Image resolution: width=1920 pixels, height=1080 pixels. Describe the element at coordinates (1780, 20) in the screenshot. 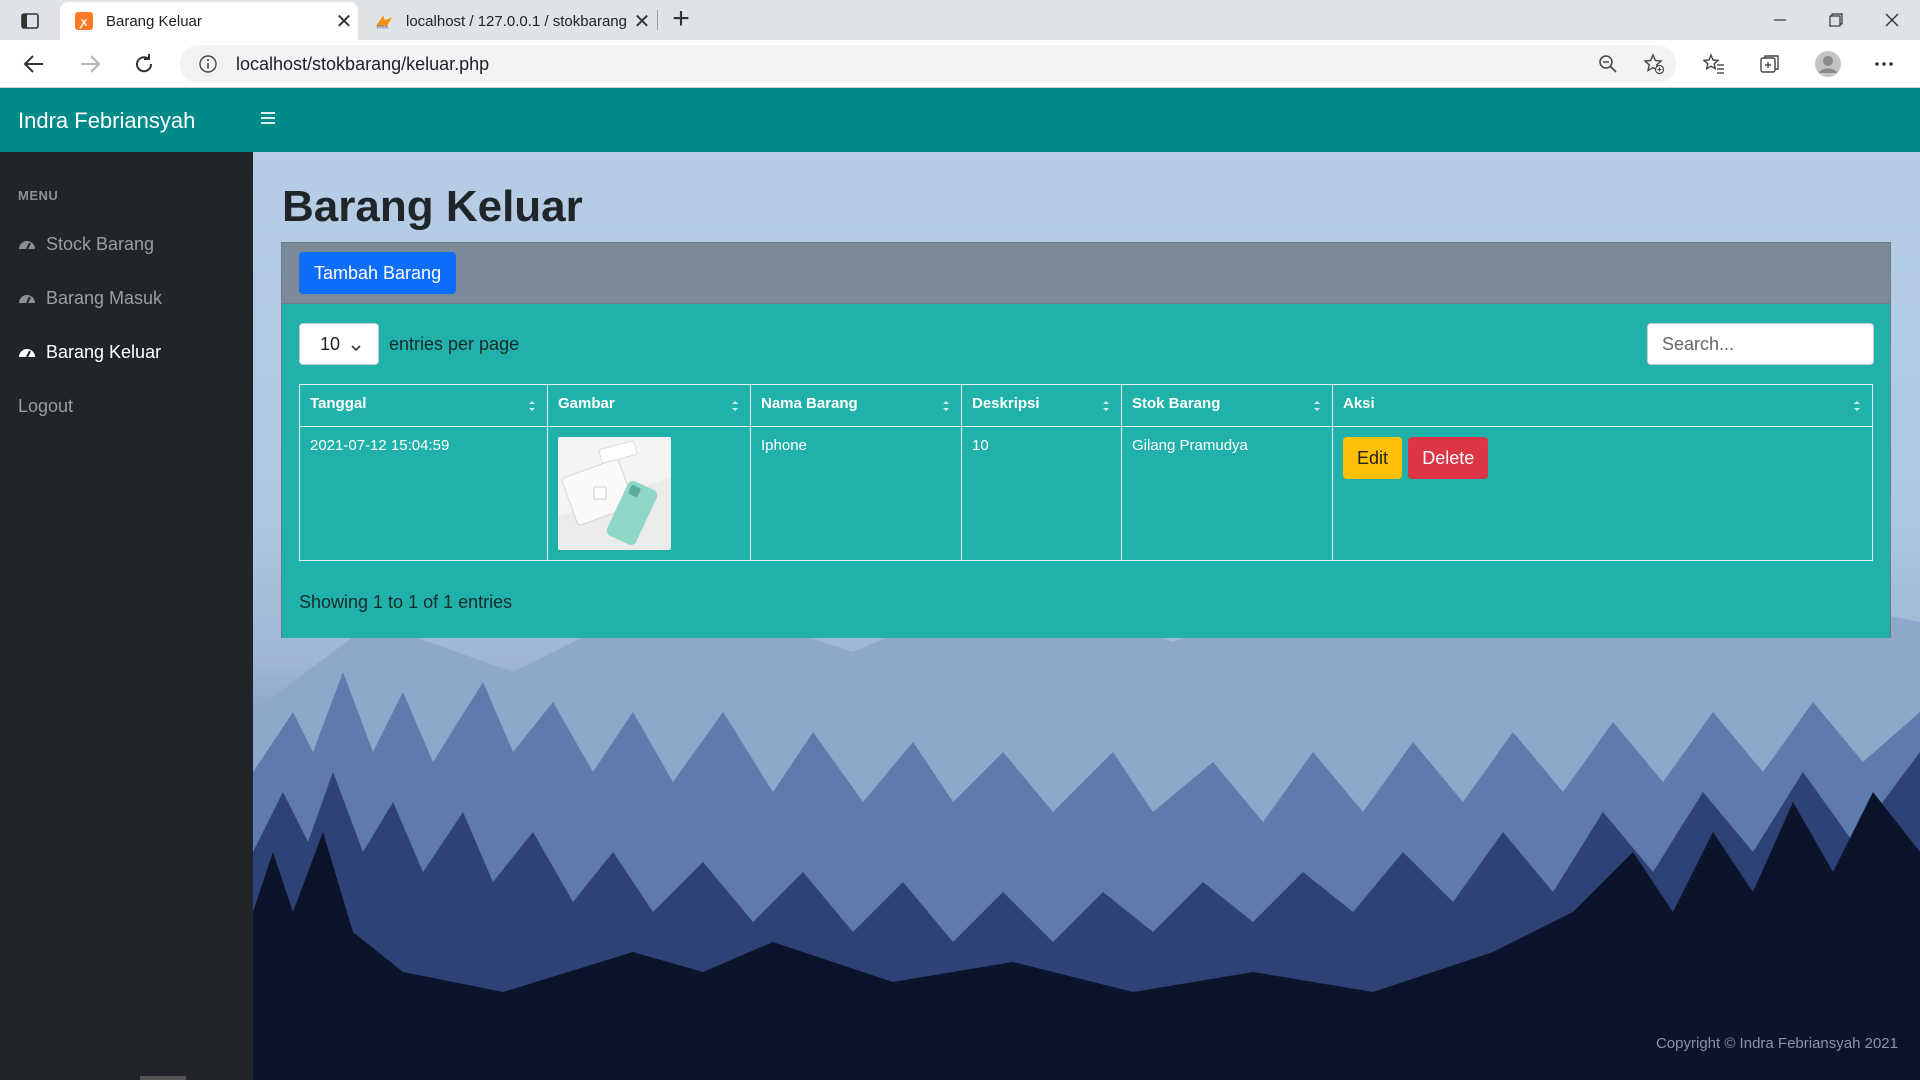

I see `minimize-icon` at that location.